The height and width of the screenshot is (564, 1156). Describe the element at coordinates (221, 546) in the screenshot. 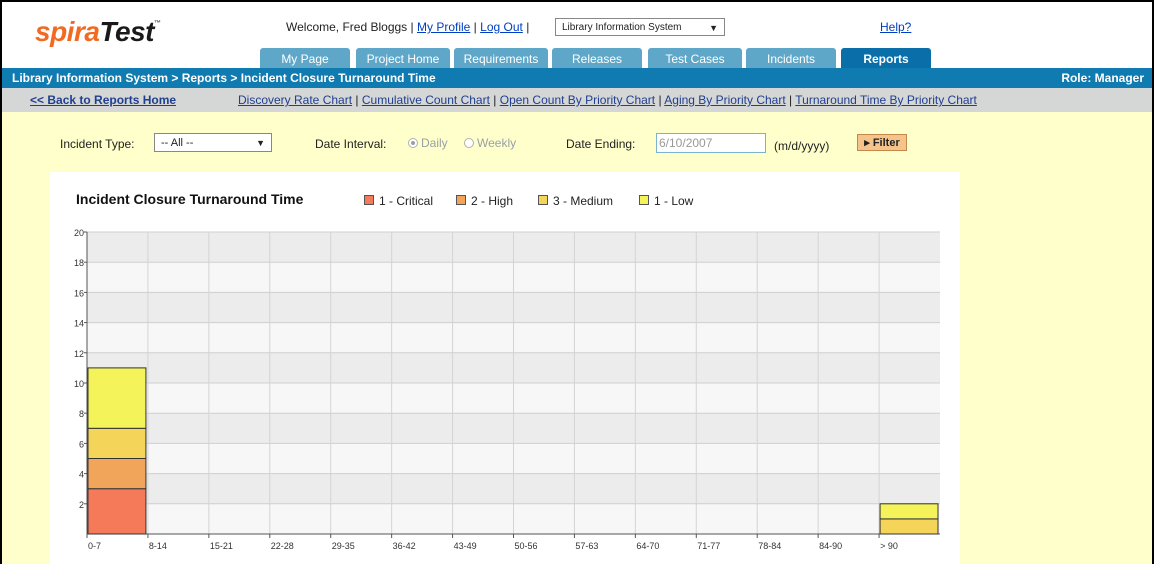

I see `x-tick-label: 15-21` at that location.